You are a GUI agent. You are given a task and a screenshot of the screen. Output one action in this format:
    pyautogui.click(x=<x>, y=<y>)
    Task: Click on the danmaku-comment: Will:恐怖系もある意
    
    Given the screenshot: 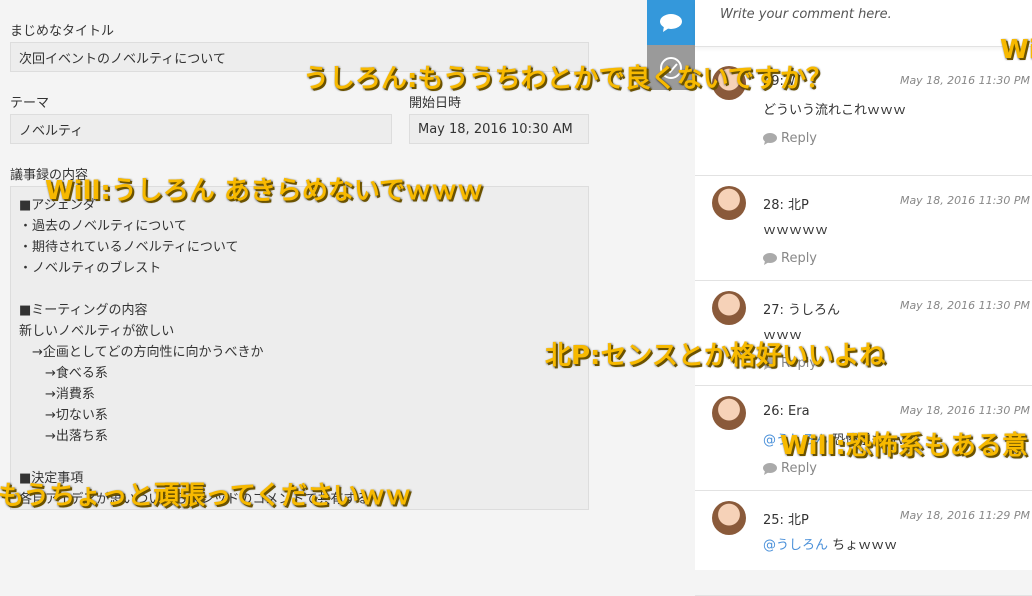 What is the action you would take?
    pyautogui.click(x=904, y=446)
    